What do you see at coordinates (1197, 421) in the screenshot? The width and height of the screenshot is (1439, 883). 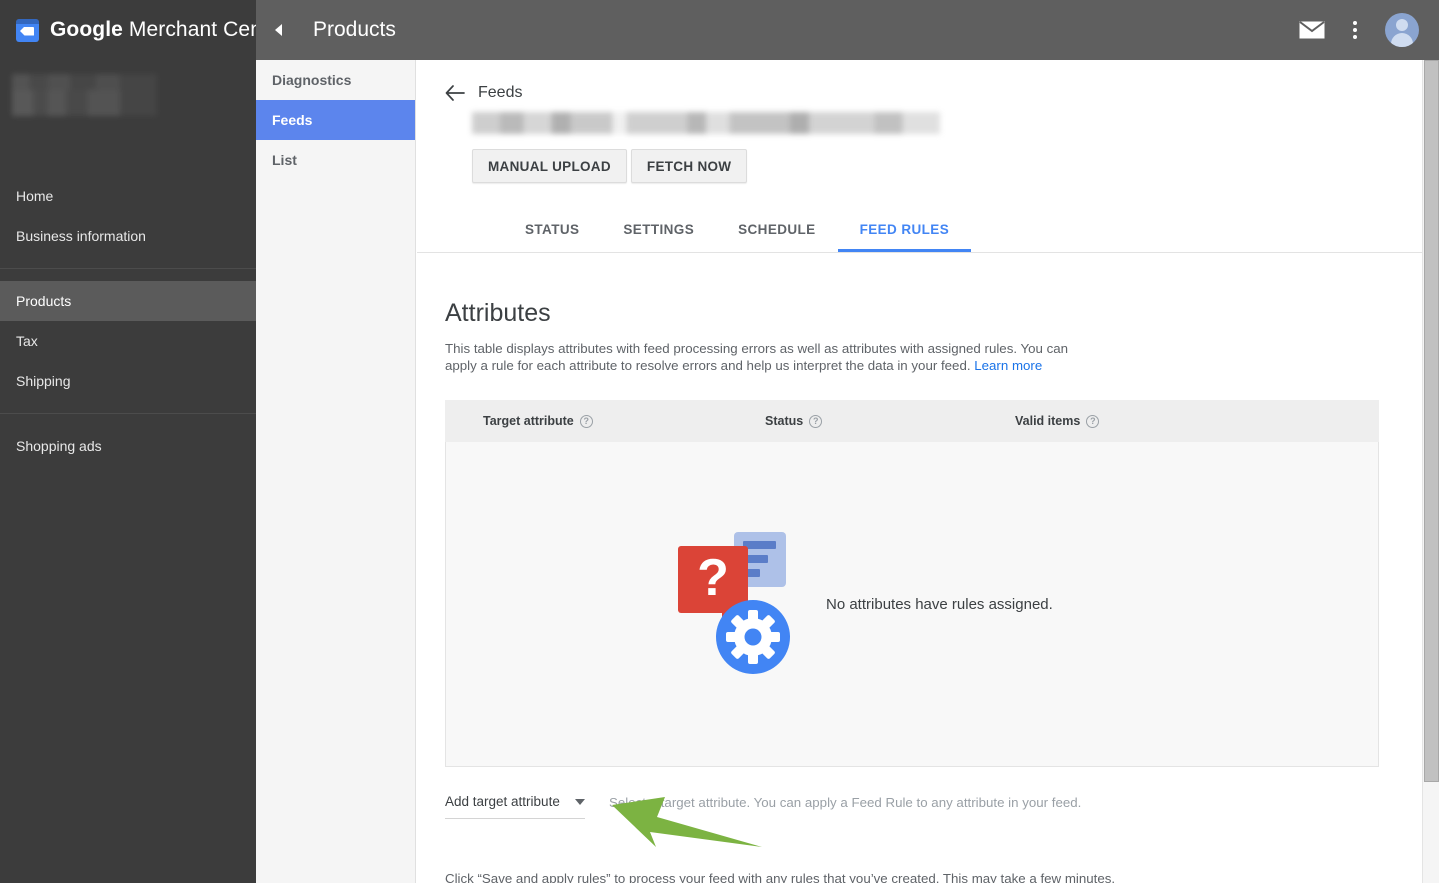 I see `column-header-valid-items: Valid items ?` at bounding box center [1197, 421].